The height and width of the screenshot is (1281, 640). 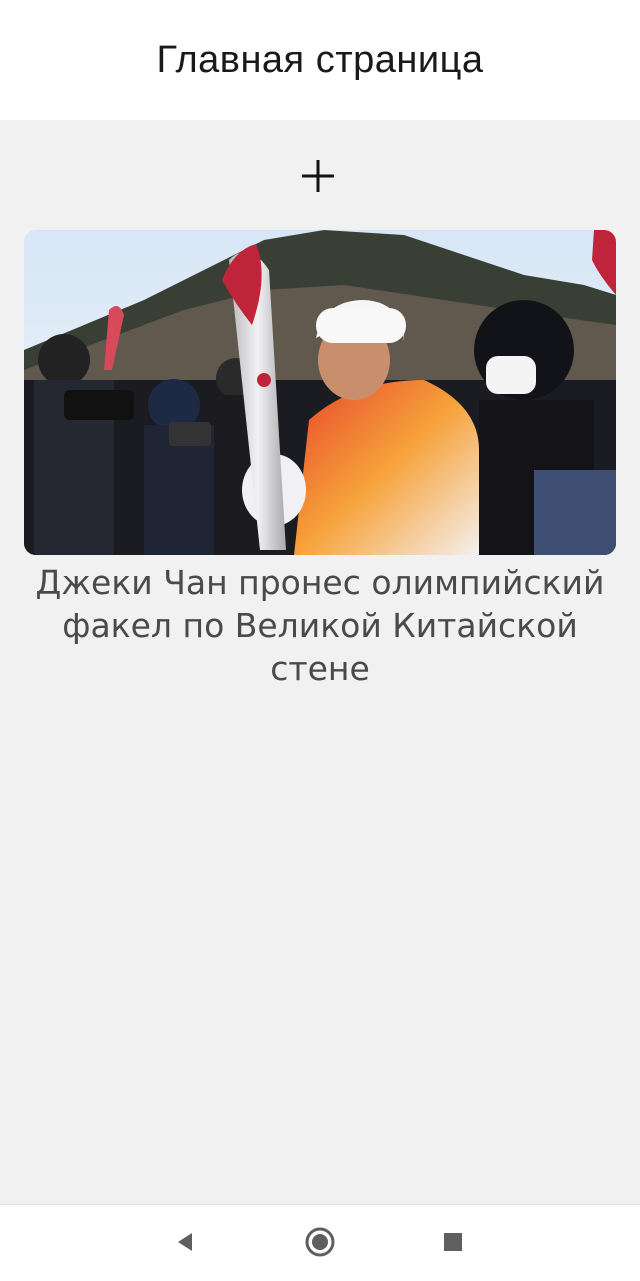 I want to click on navigation-bar, so click(x=320, y=1242).